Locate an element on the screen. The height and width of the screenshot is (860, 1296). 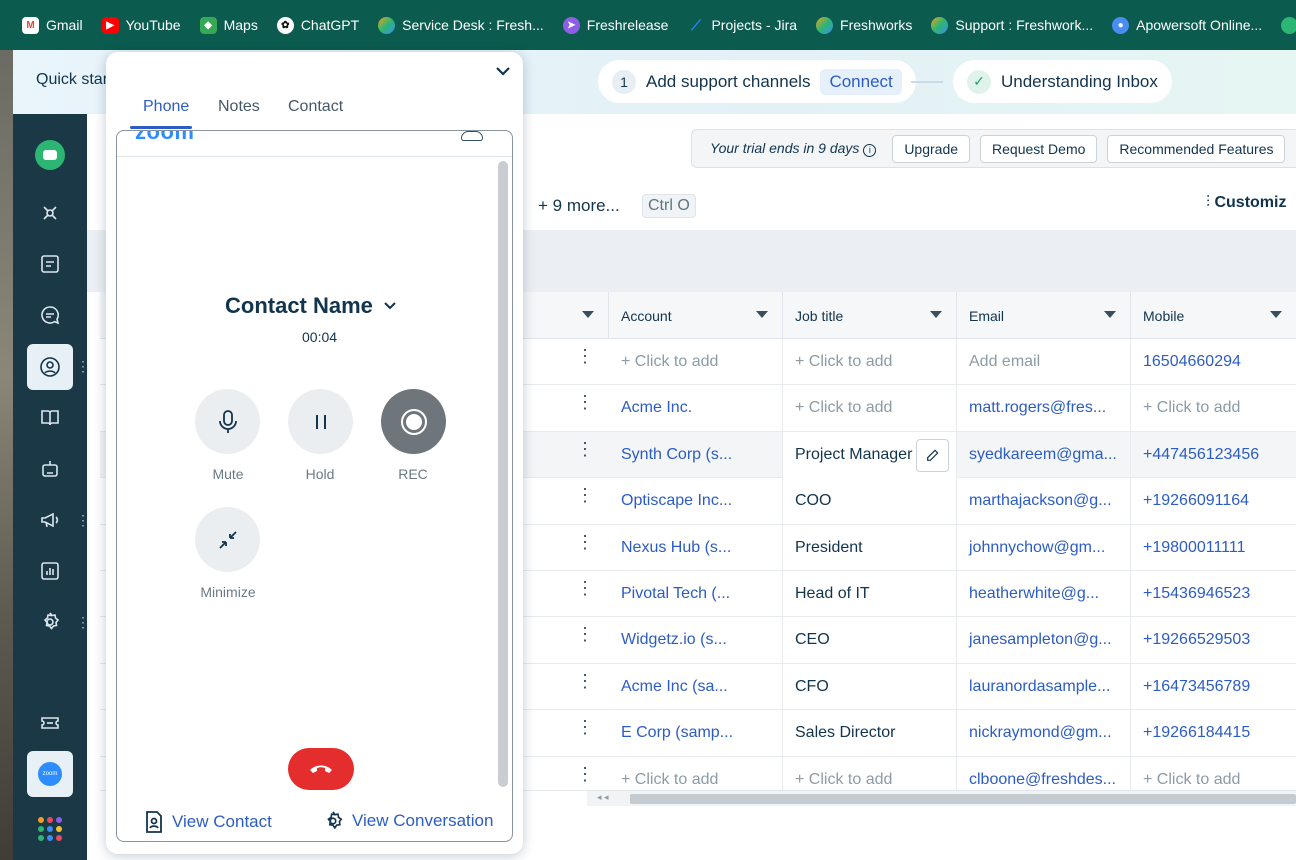
cell-email: Add email is located at coordinates (1044, 362).